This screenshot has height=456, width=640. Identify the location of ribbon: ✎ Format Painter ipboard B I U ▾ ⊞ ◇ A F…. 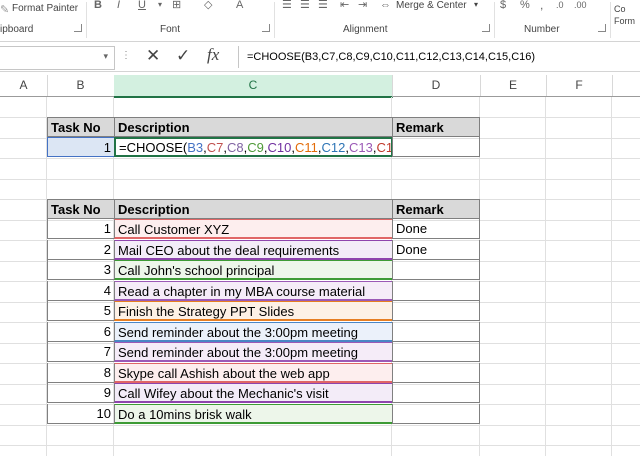
(320, 21).